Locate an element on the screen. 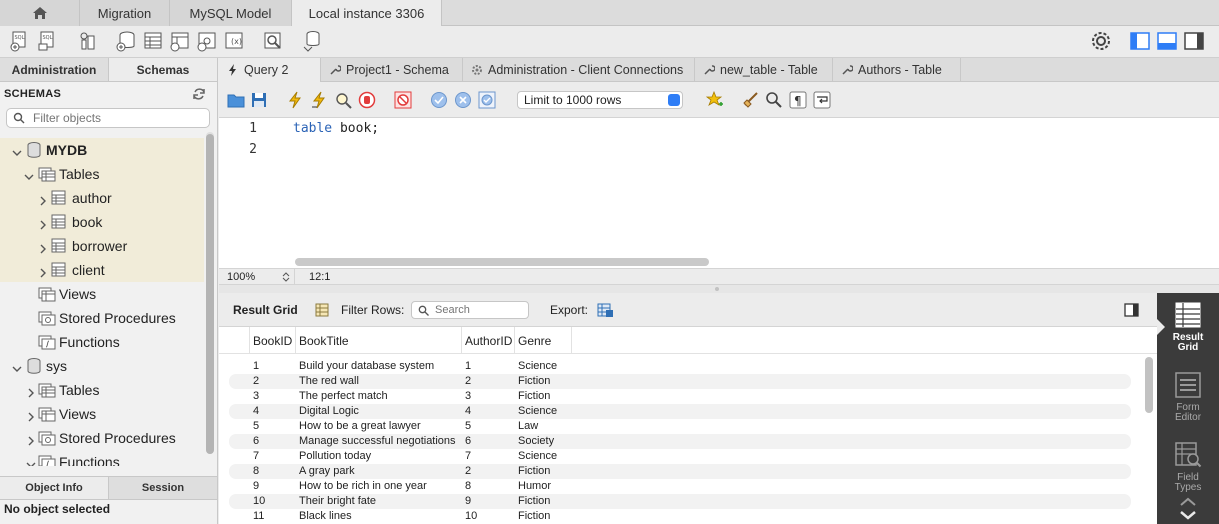 The image size is (1219, 524). table-cell: Their bright fate is located at coordinates (379, 501).